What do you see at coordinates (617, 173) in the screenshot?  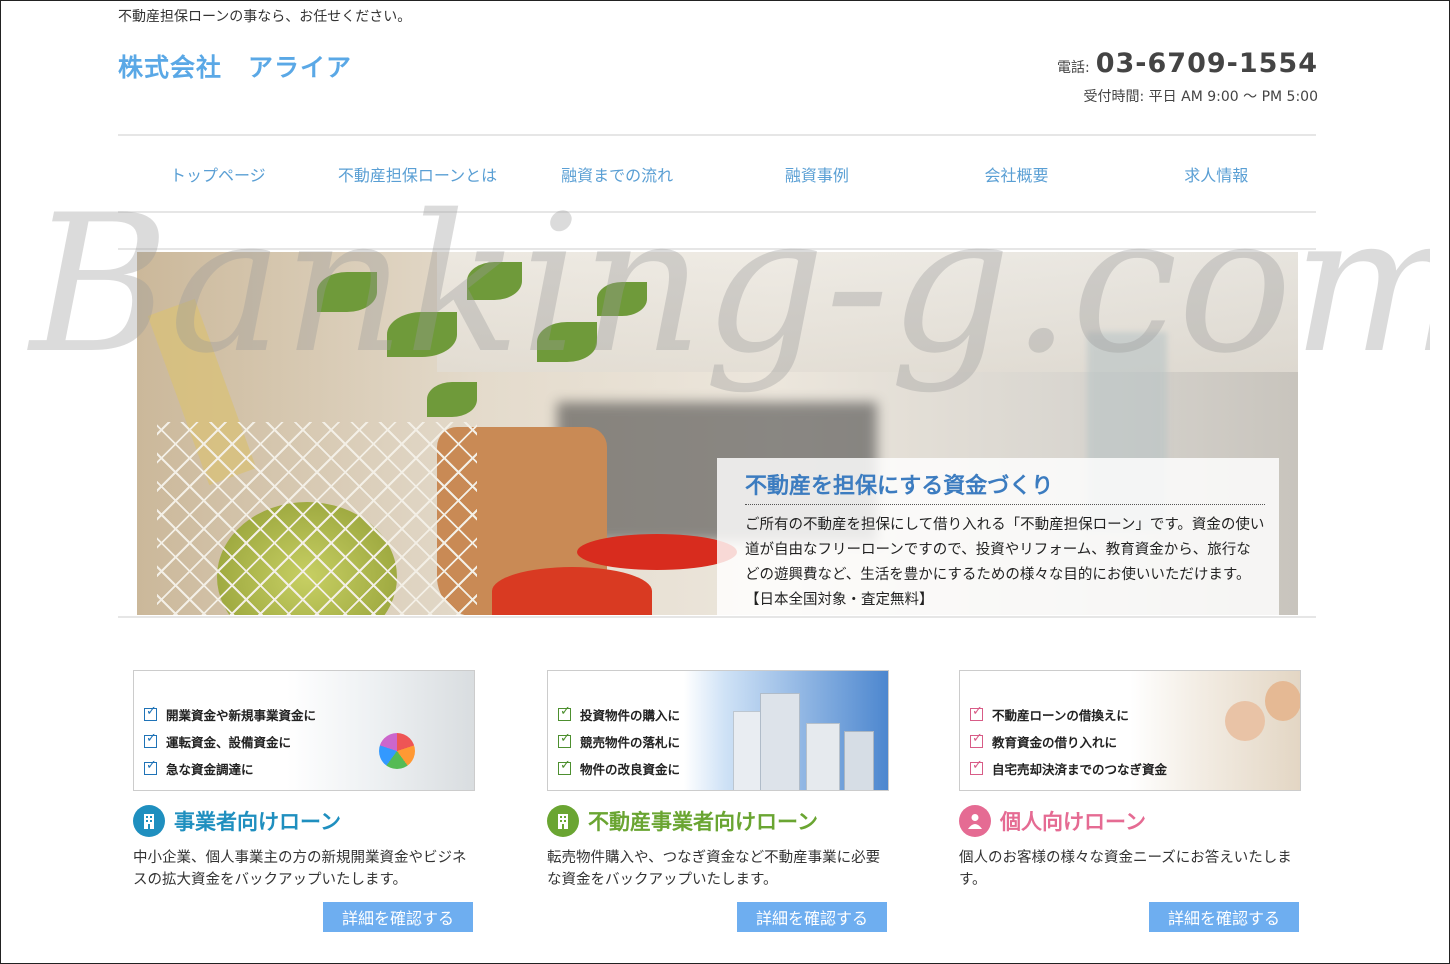 I see `nav-item-flow: 融資までの流れ` at bounding box center [617, 173].